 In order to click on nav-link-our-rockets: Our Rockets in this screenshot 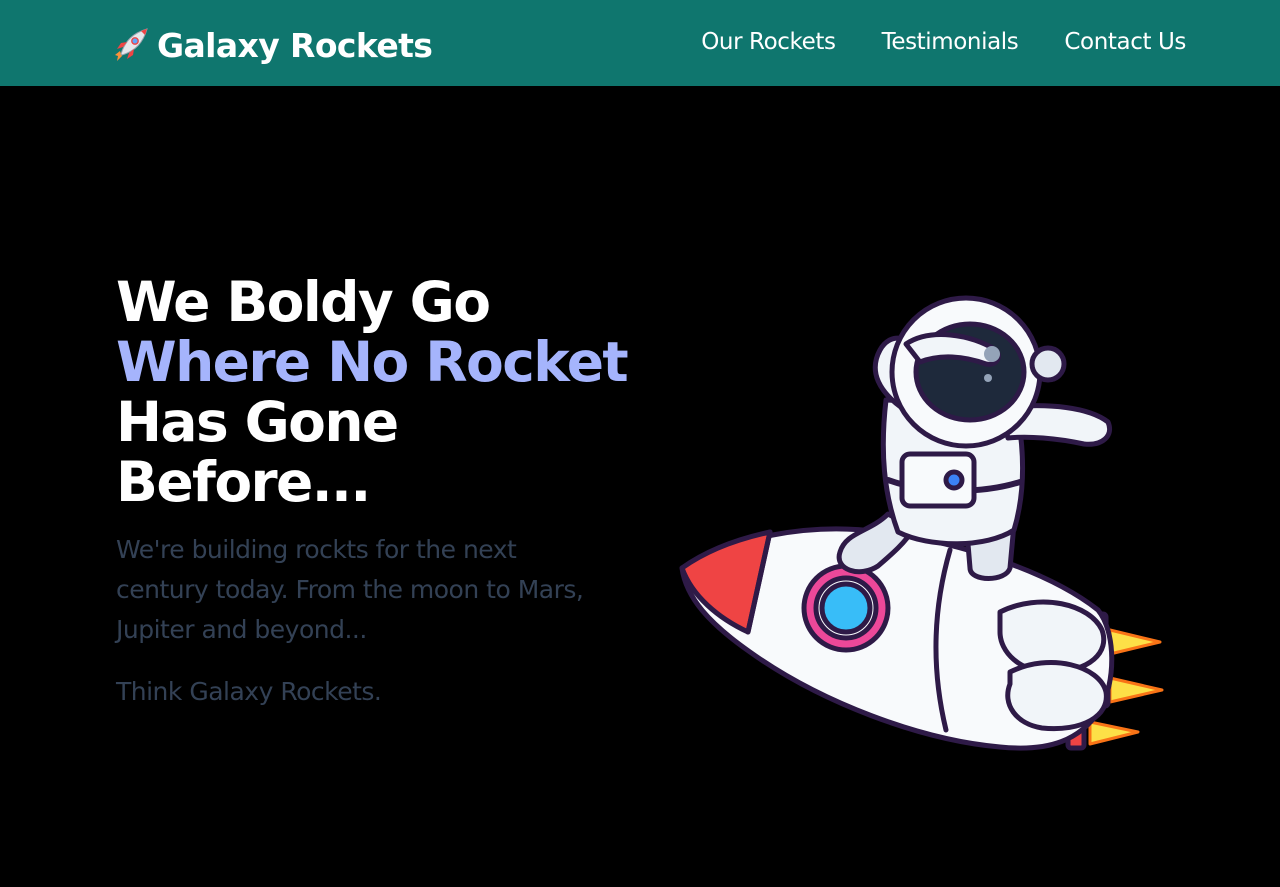, I will do `click(768, 42)`.